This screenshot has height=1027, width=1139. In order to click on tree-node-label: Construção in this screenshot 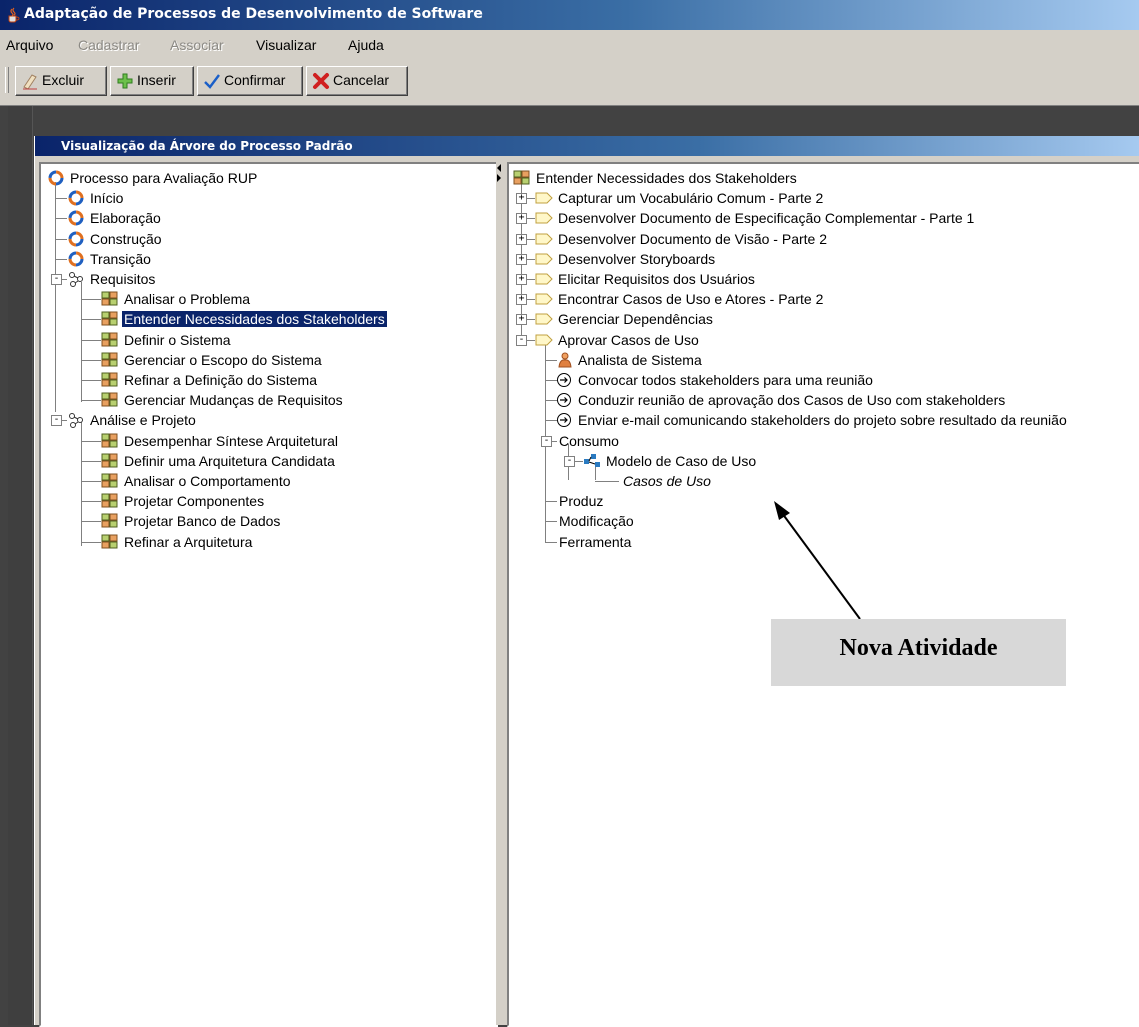, I will do `click(126, 238)`.